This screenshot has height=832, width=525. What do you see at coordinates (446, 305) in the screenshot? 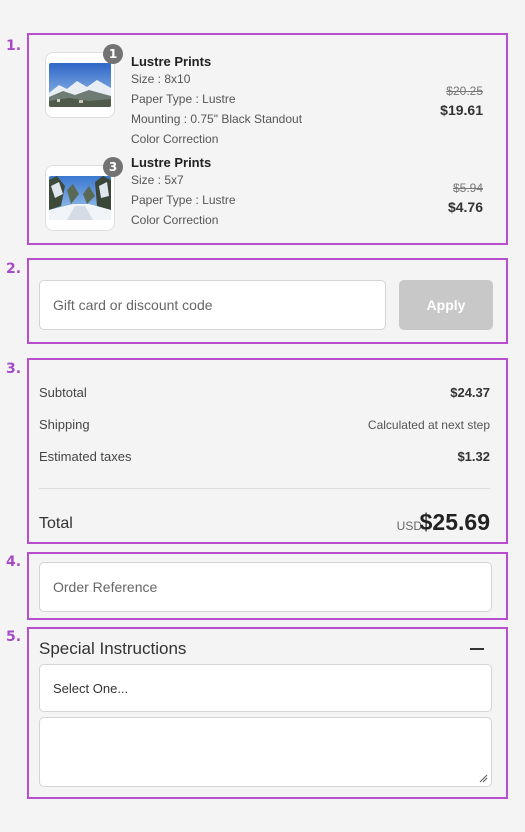
I see `apply-button: Apply` at bounding box center [446, 305].